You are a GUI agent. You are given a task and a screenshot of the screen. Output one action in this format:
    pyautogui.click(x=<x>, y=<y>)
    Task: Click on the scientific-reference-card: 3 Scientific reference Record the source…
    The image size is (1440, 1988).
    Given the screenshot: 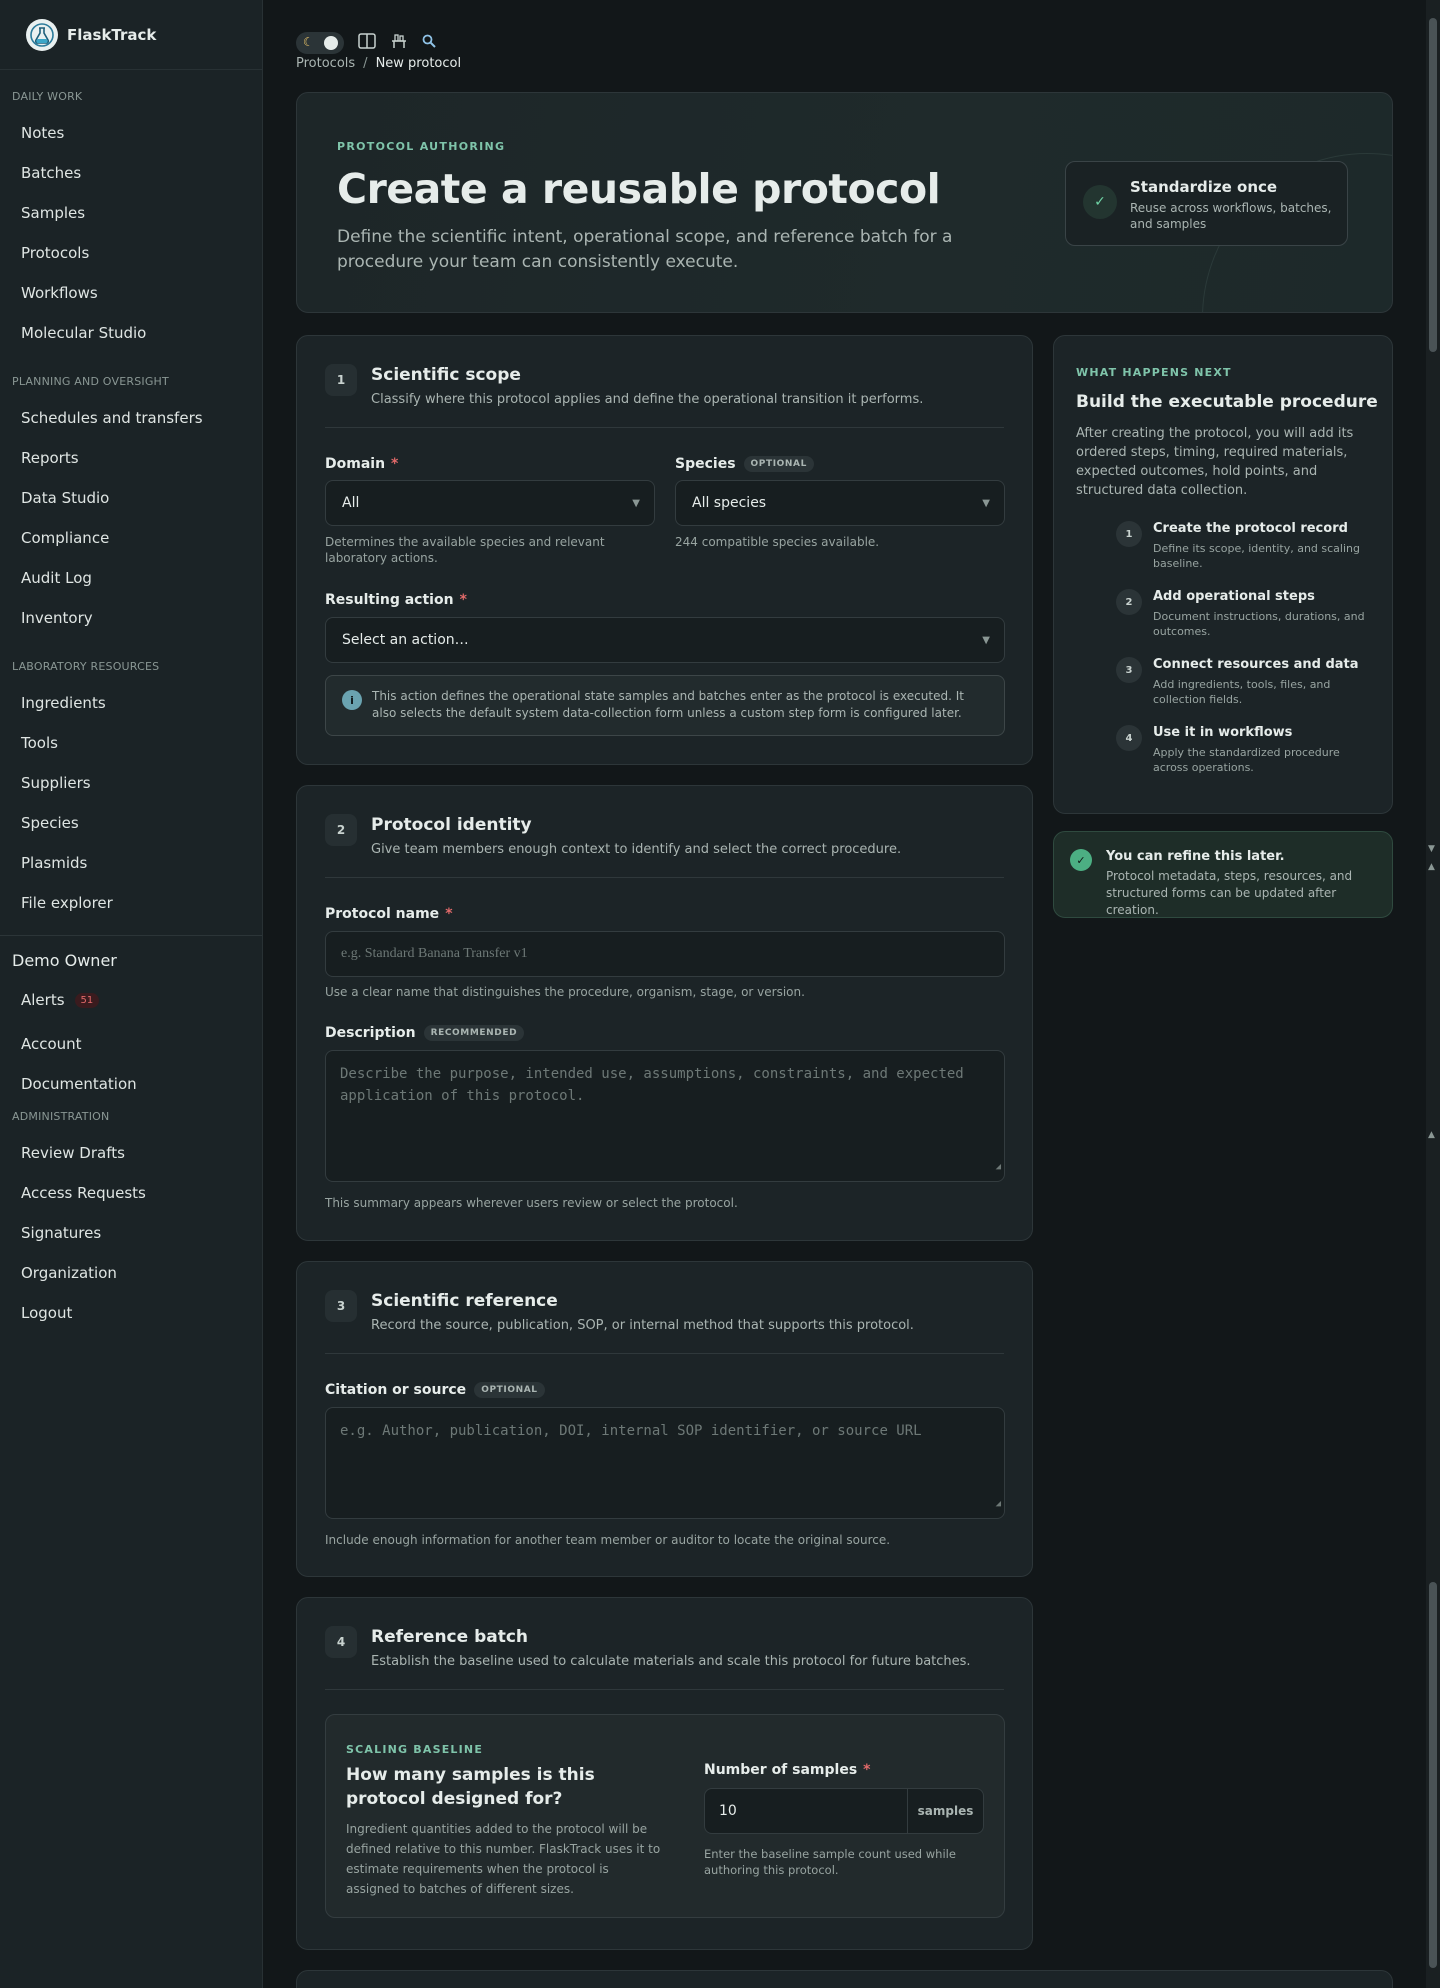 What is the action you would take?
    pyautogui.click(x=664, y=1419)
    